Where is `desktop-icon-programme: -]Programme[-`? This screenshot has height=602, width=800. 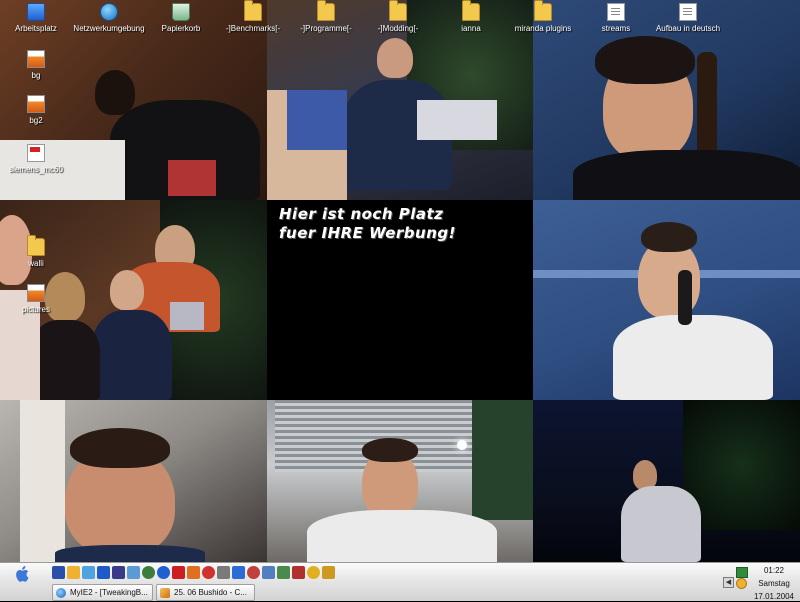
desktop-icon-programme: -]Programme[- is located at coordinates (326, 17).